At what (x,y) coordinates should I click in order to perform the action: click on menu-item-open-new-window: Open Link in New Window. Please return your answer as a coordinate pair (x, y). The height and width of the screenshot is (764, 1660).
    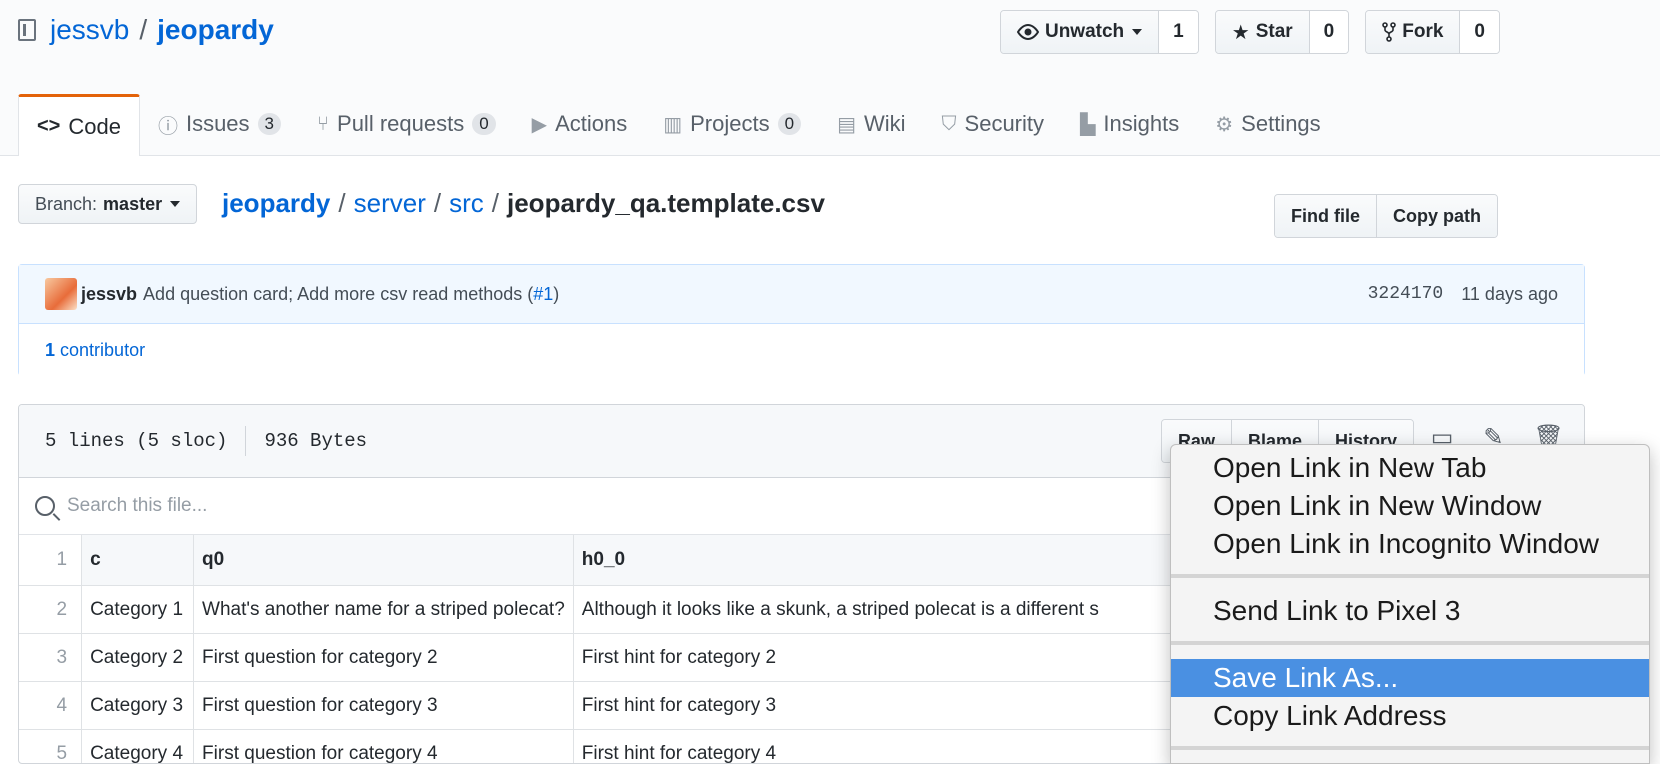
    Looking at the image, I should click on (1410, 506).